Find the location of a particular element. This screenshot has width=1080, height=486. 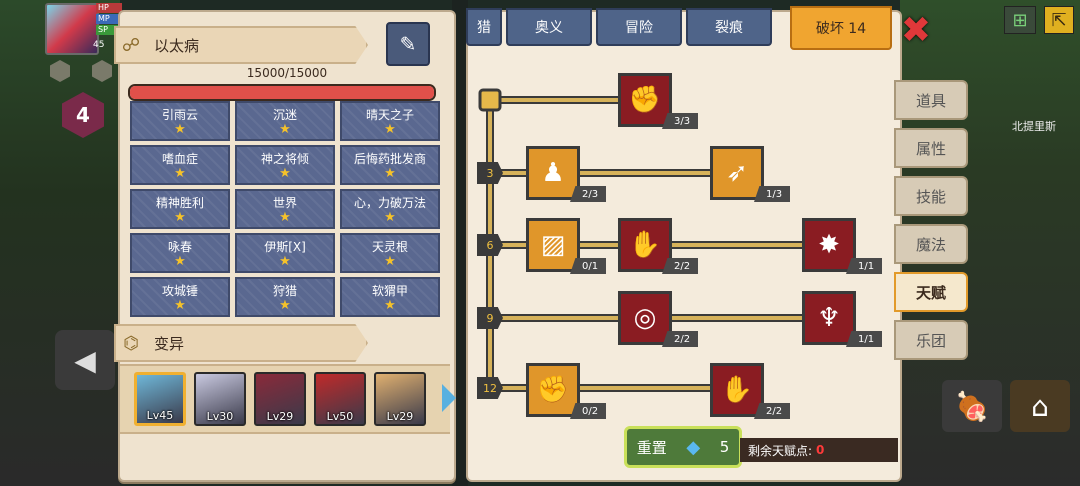

hero-level: Lv29 is located at coordinates (280, 416).